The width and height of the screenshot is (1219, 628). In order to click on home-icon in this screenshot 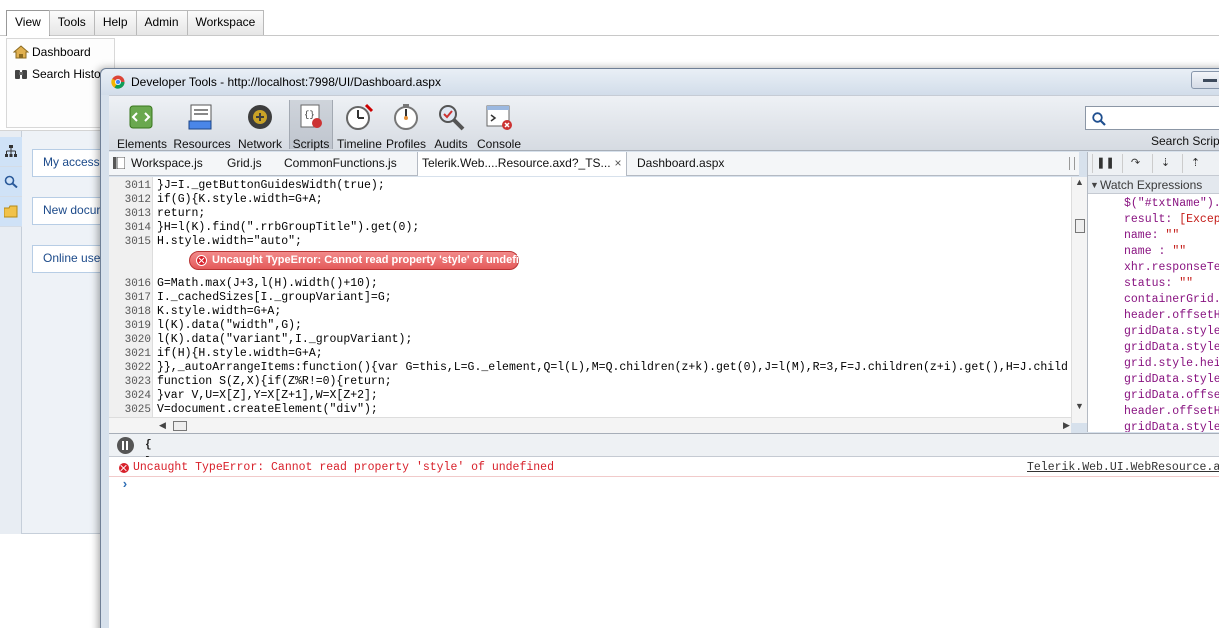, I will do `click(21, 52)`.